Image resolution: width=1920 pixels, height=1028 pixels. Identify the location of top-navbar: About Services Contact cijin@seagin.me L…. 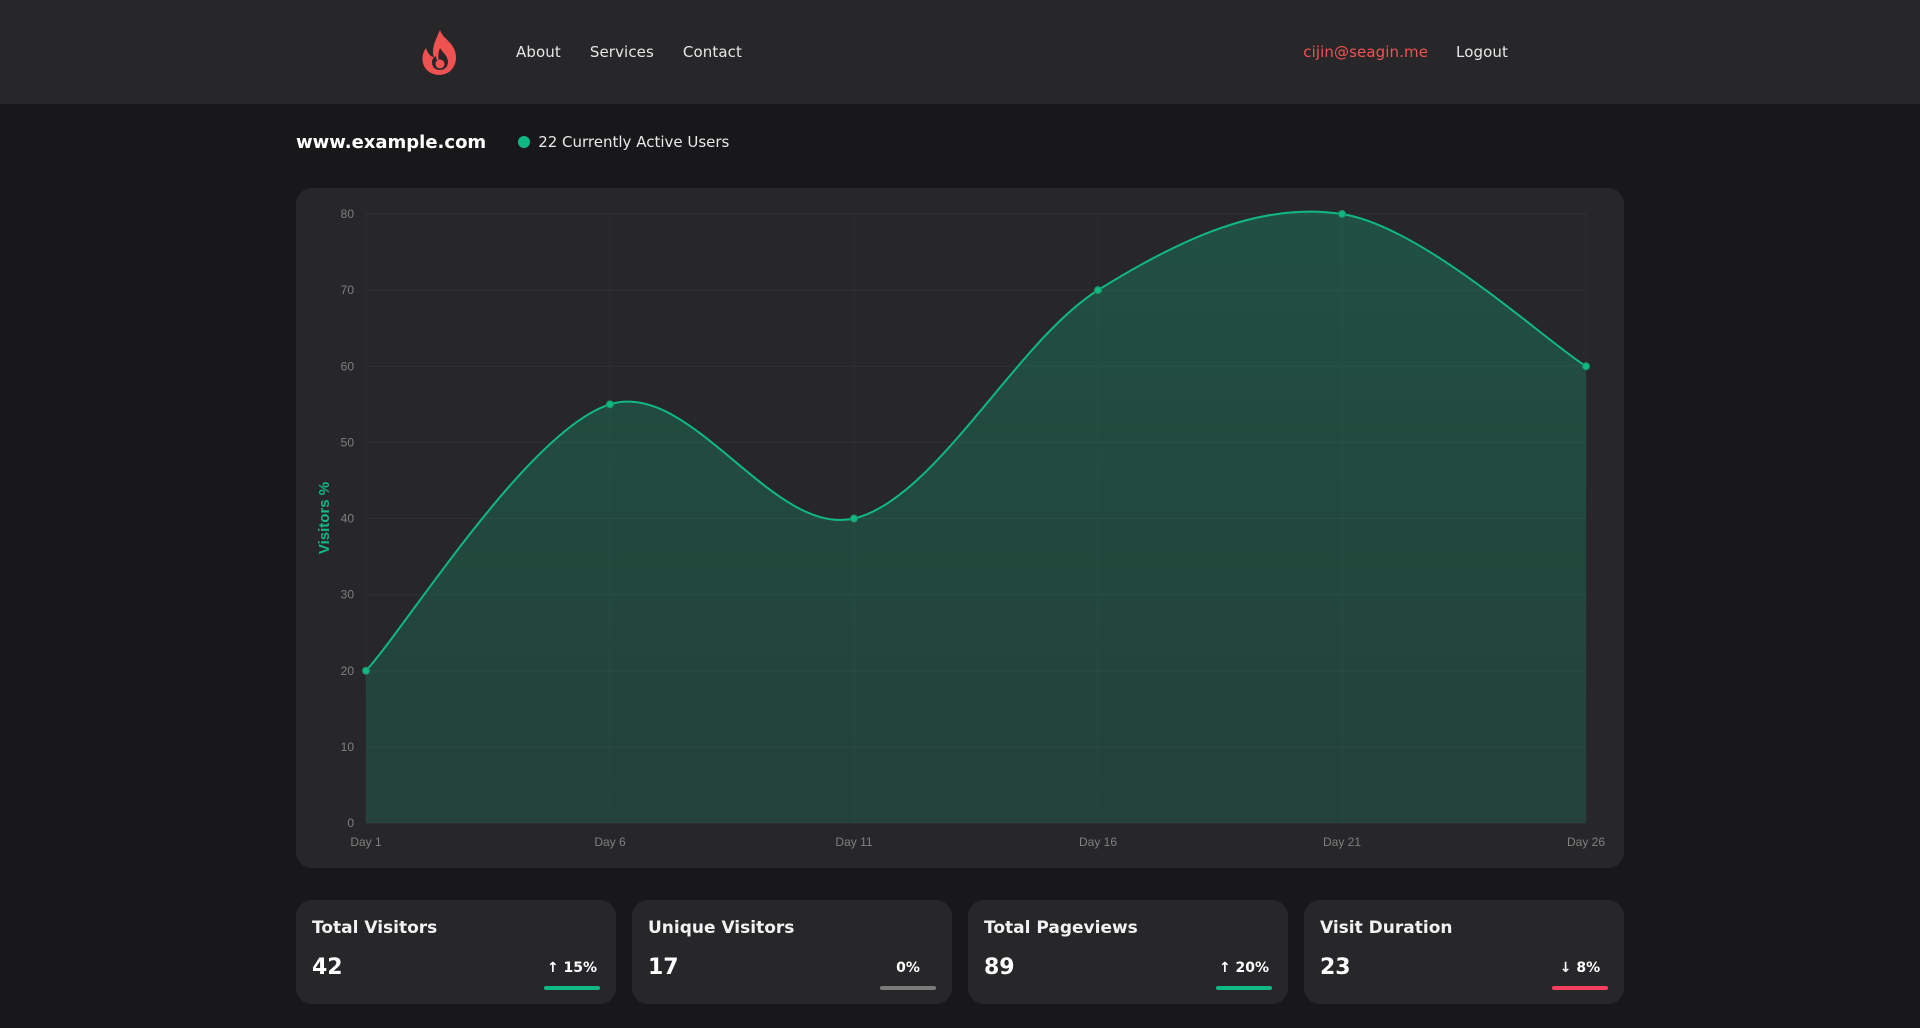
(960, 52).